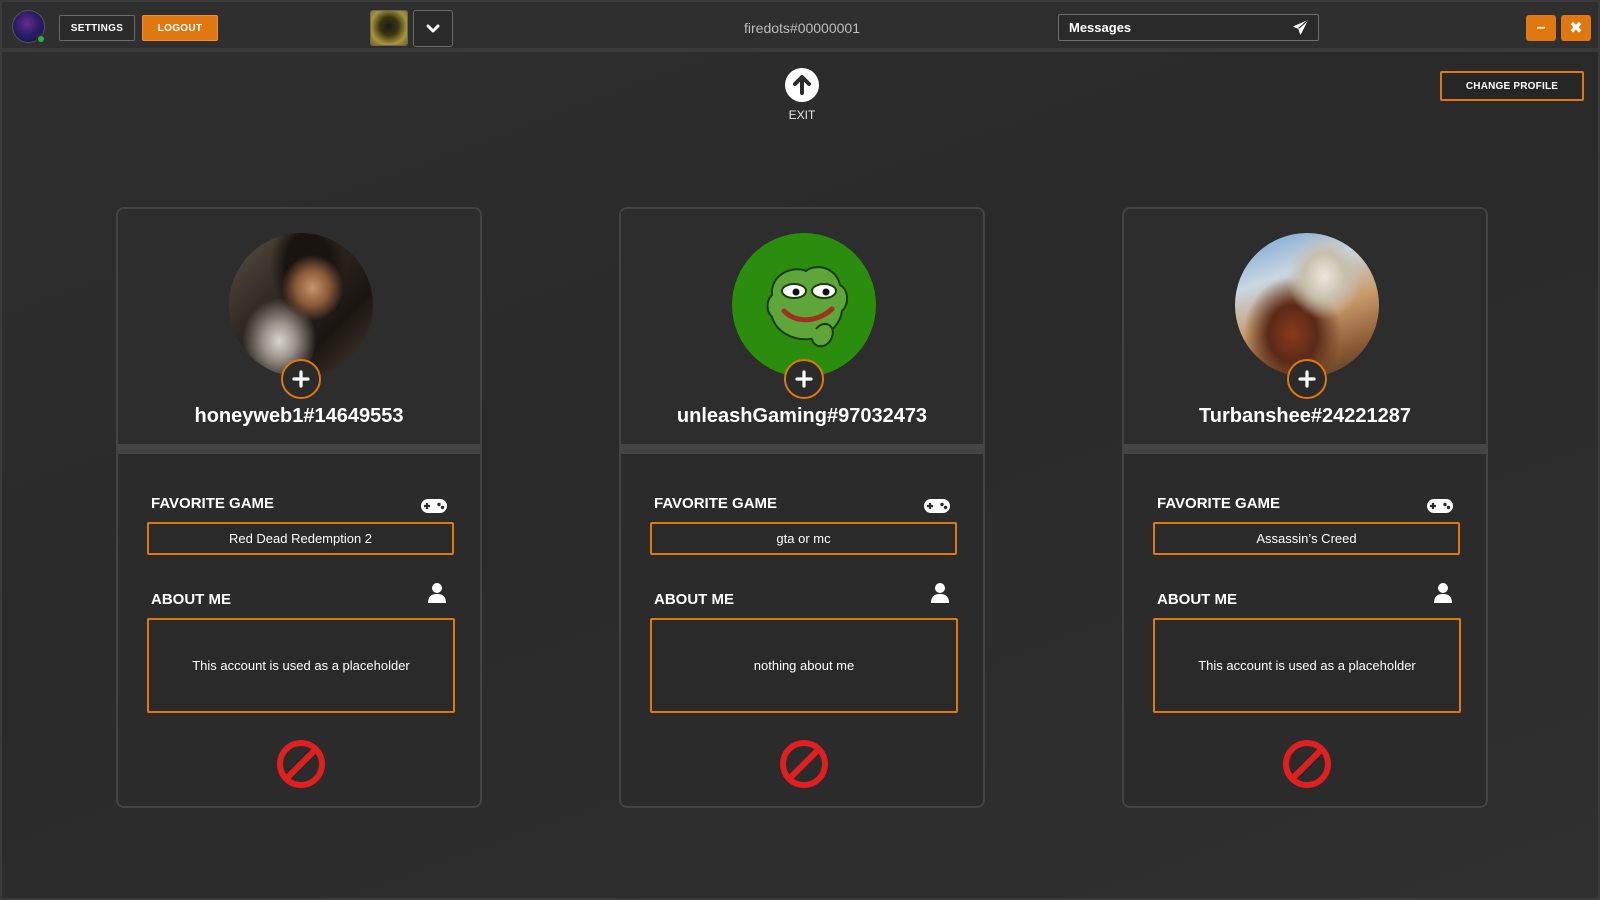  Describe the element at coordinates (389, 28) in the screenshot. I see `current-game-thumbnail` at that location.